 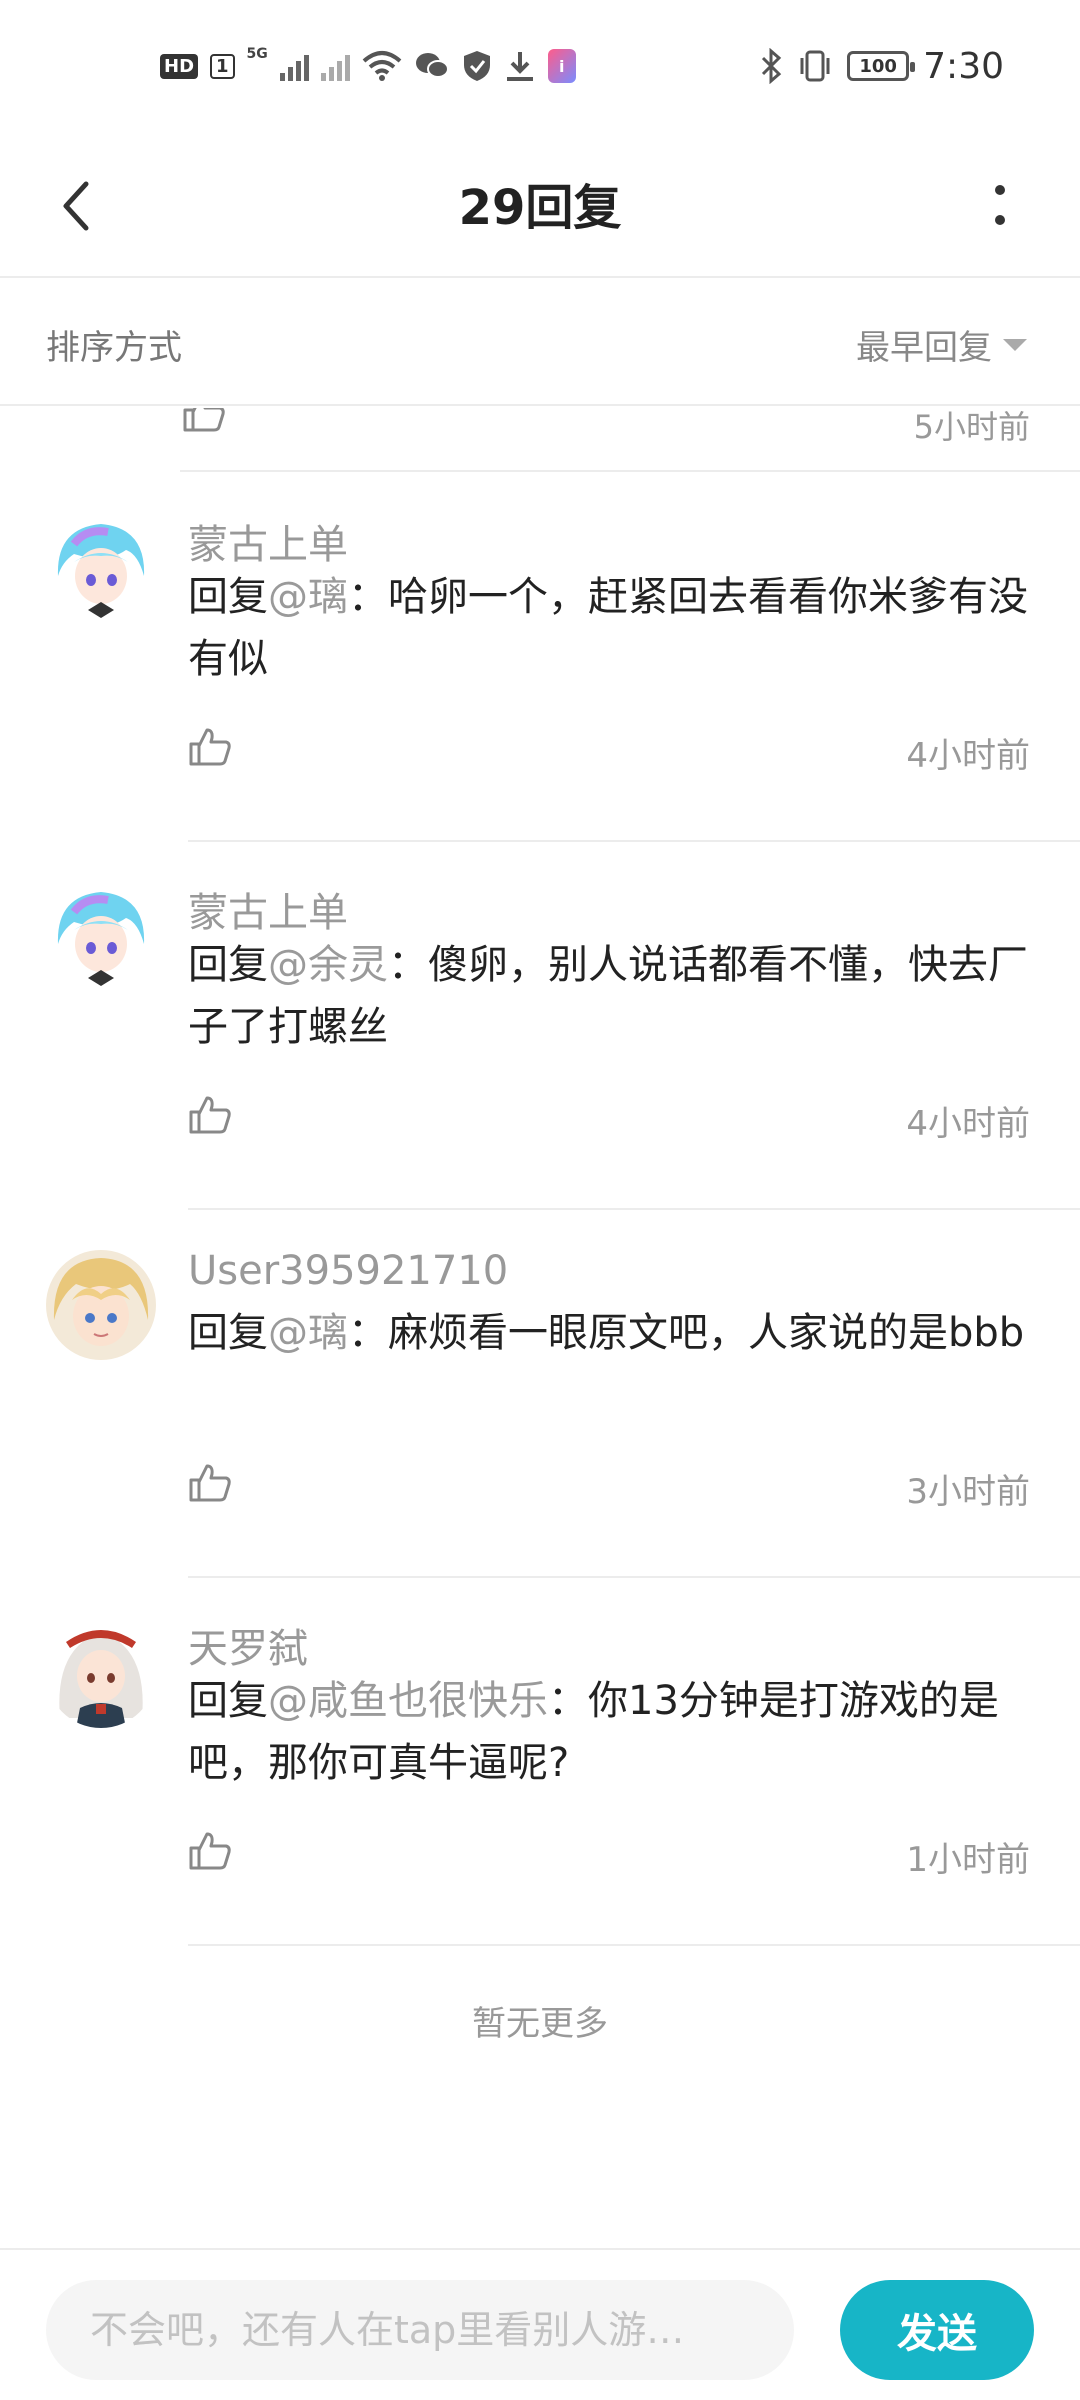 I want to click on username: User395921710, so click(x=348, y=1271).